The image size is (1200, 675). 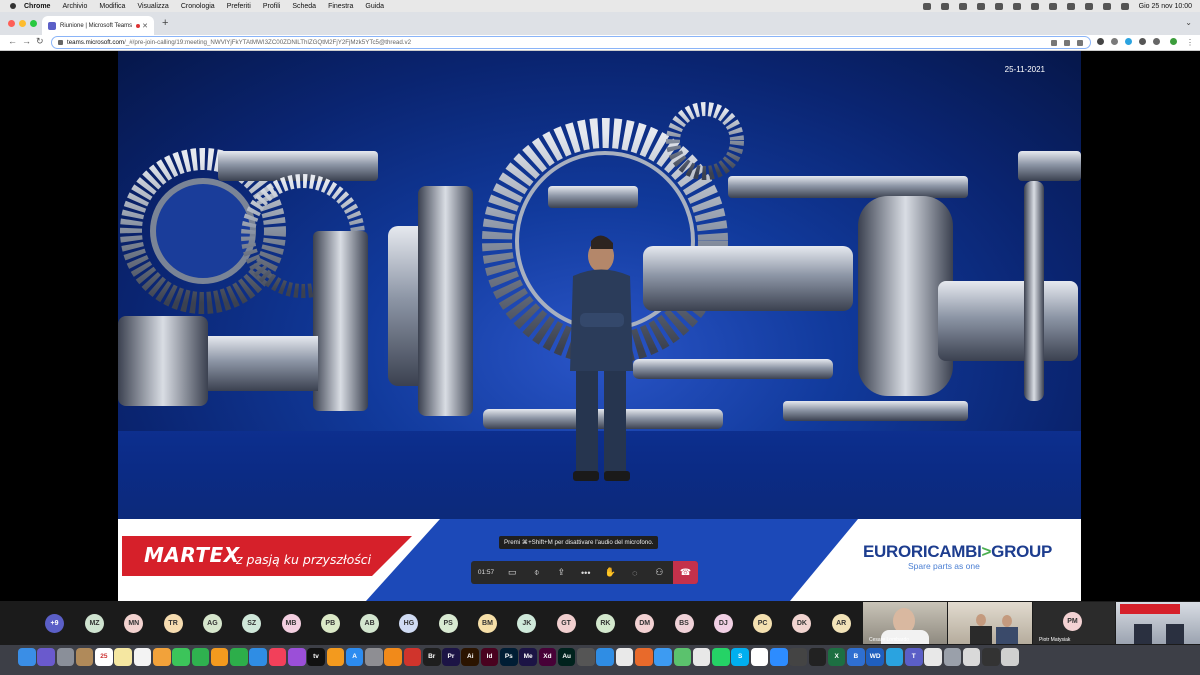 I want to click on control-center-icon, so click(x=1124, y=6).